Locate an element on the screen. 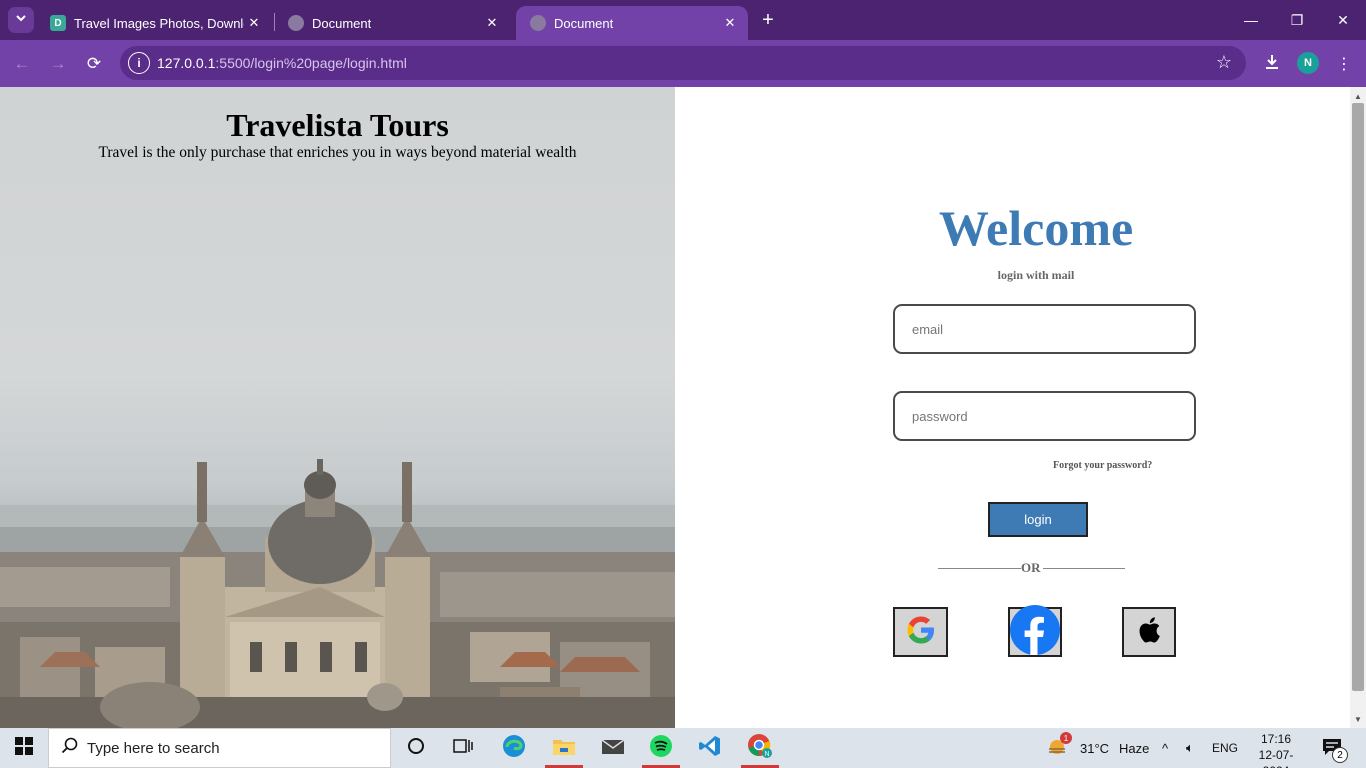 Image resolution: width=1366 pixels, height=768 pixels. forward-button: → is located at coordinates (58, 64).